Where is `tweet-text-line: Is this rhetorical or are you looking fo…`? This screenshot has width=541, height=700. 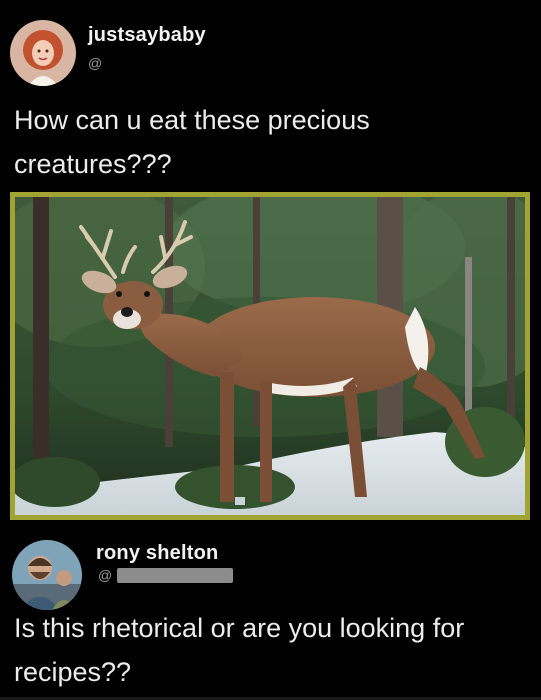 tweet-text-line: Is this rhetorical or are you looking fo… is located at coordinates (239, 628).